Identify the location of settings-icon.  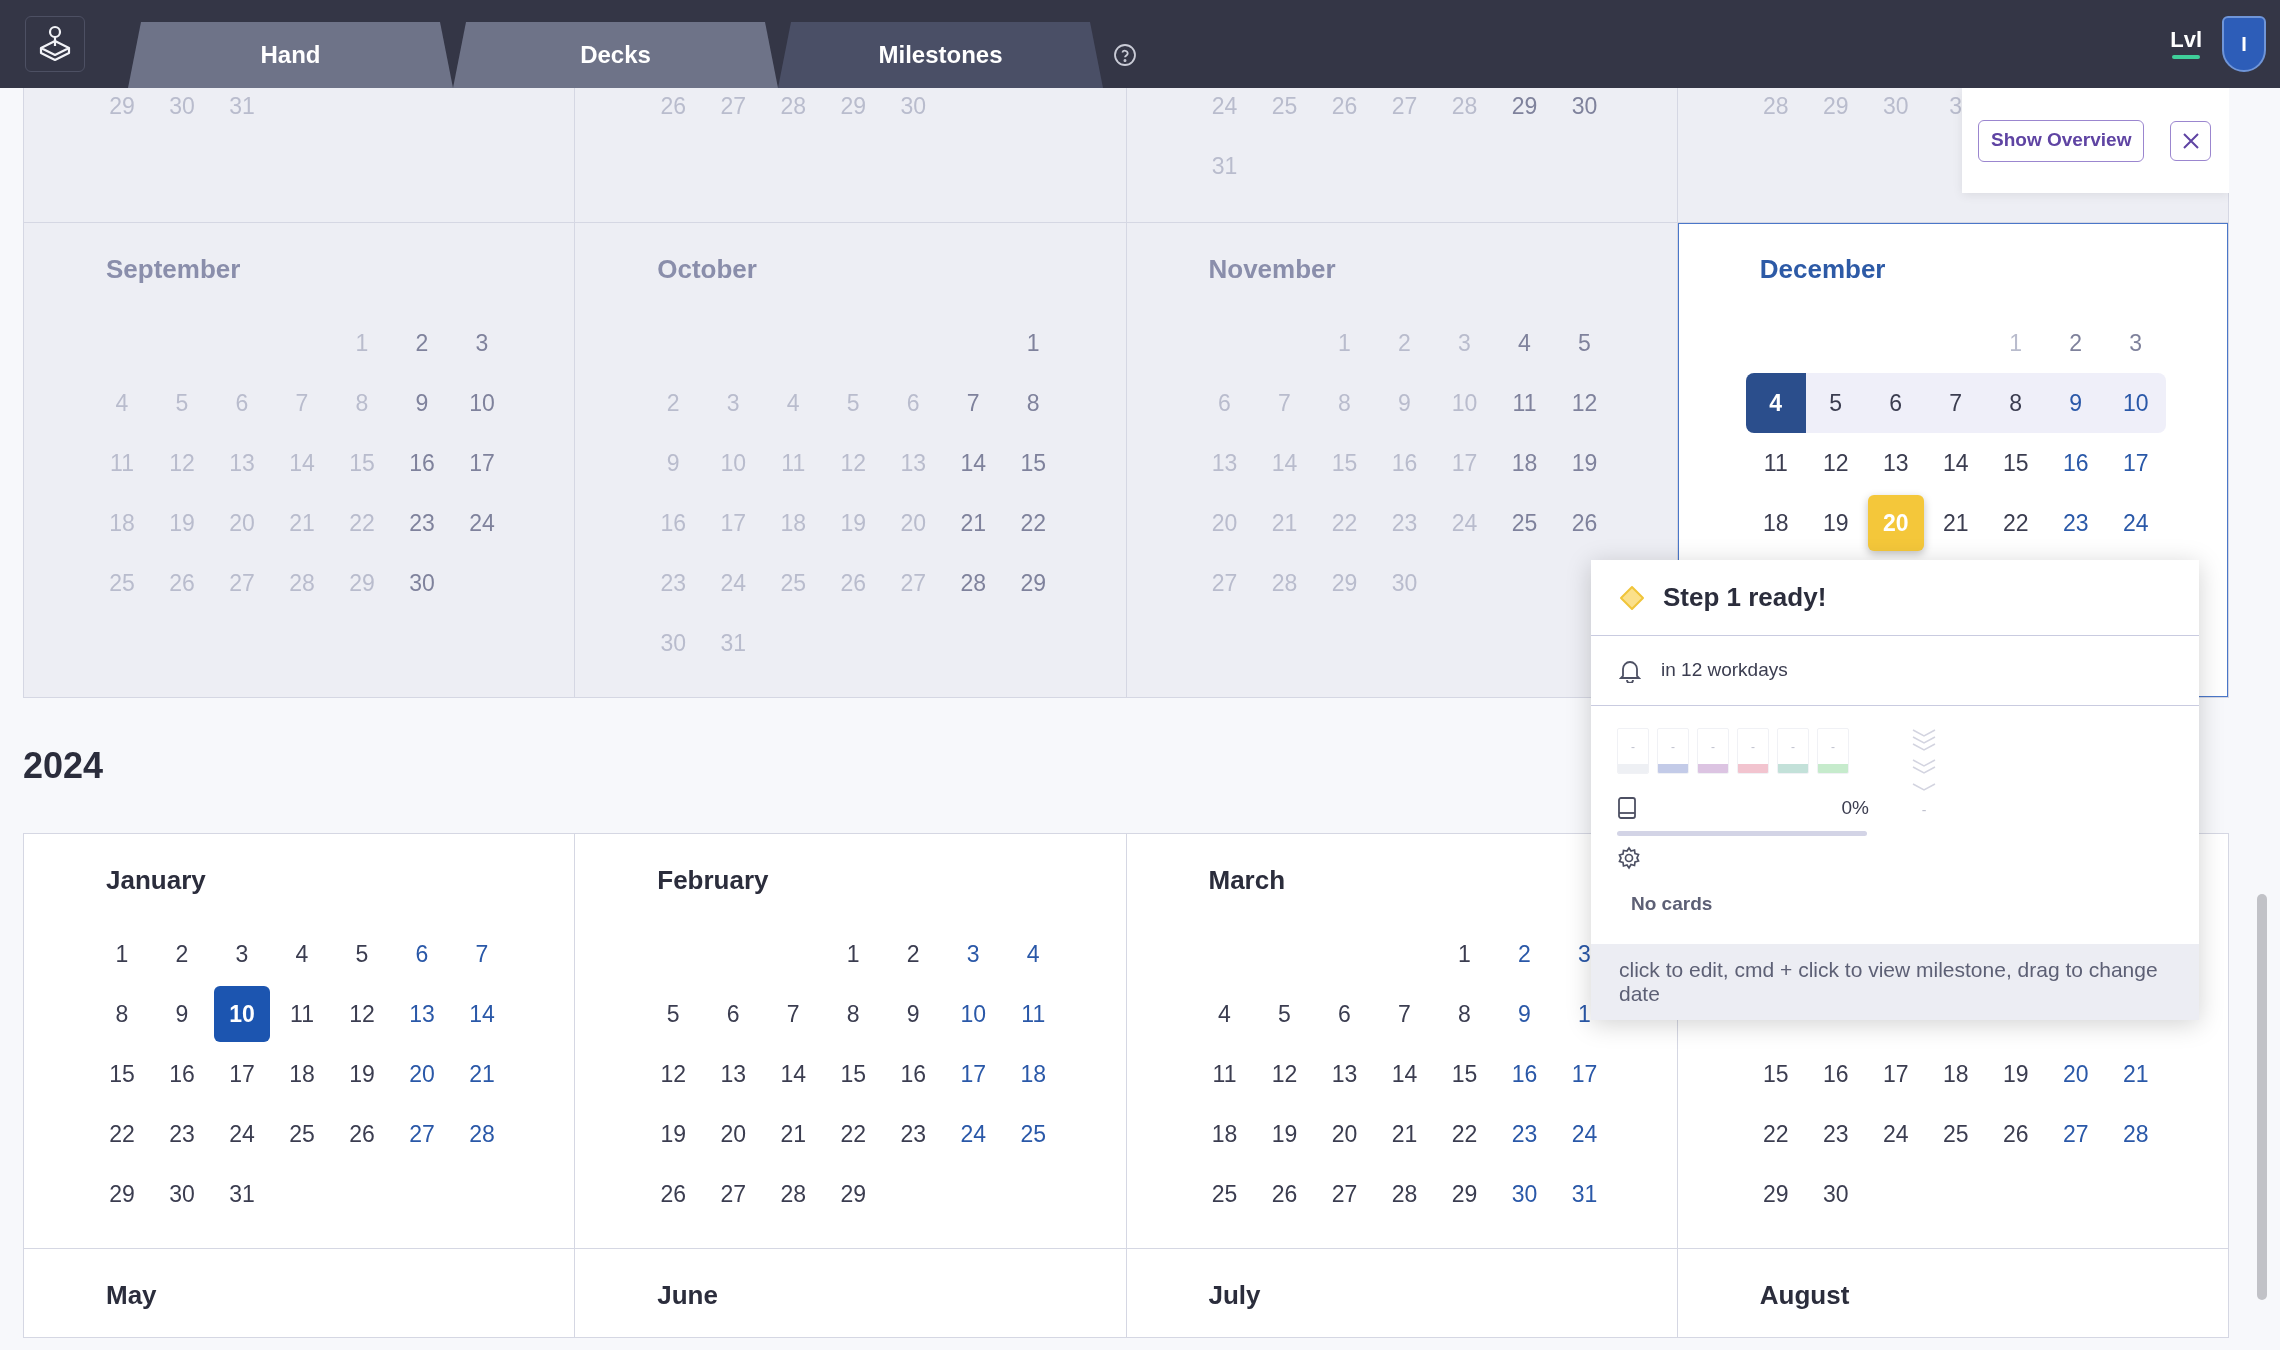
(1629, 857).